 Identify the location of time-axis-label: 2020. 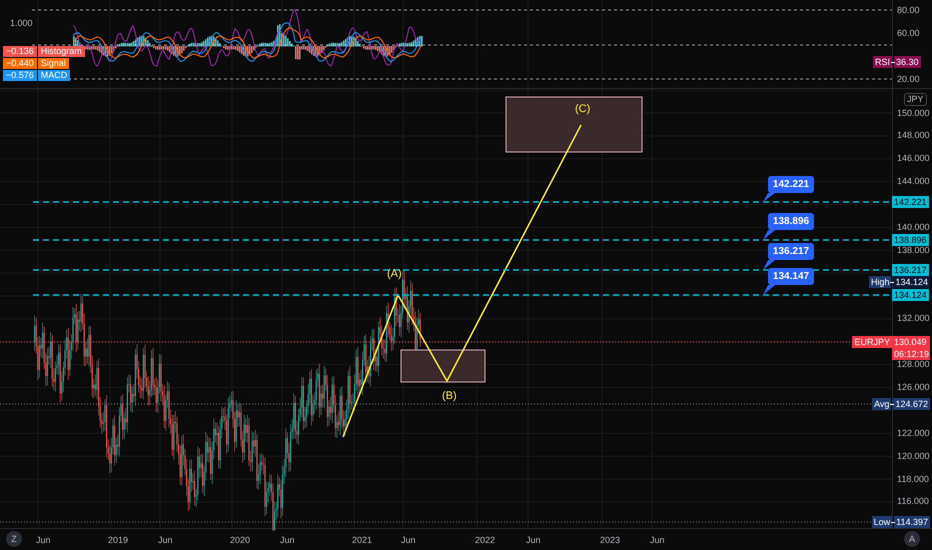
(240, 540).